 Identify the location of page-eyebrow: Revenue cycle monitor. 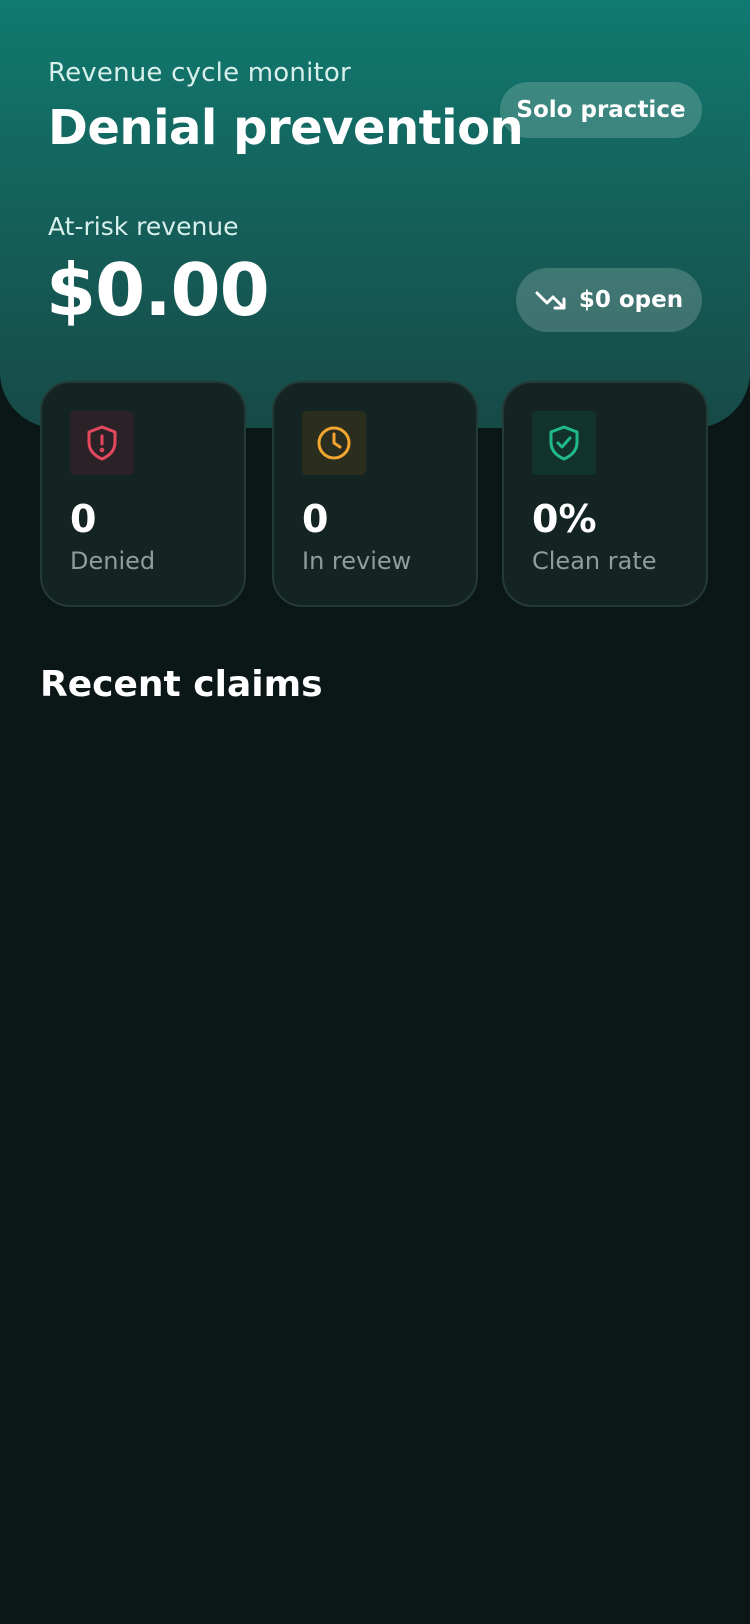
(199, 73).